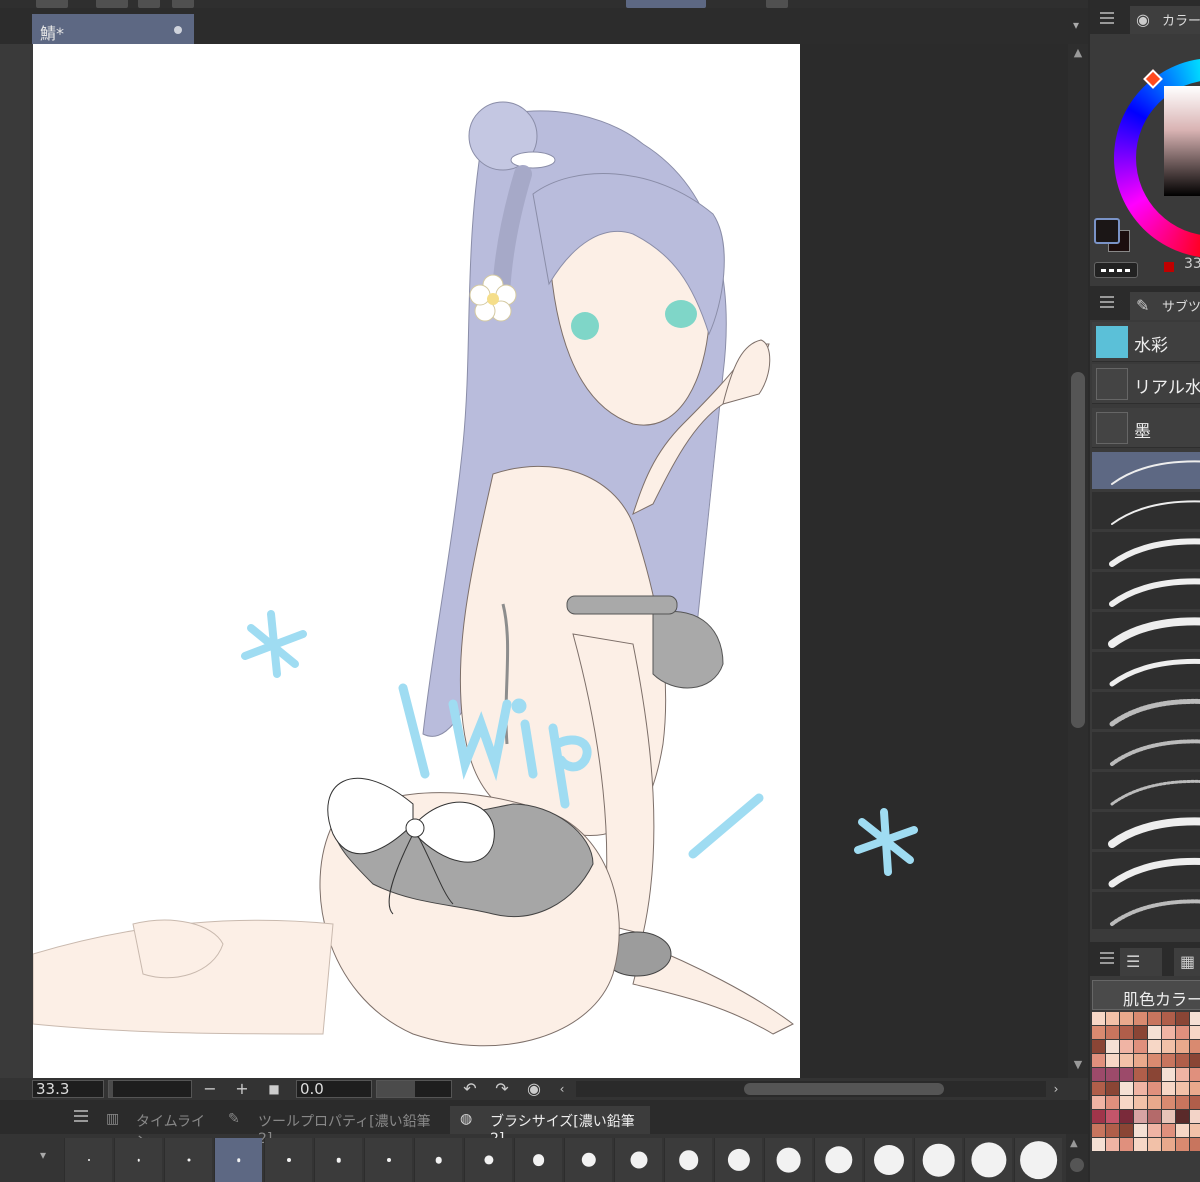 This screenshot has width=1200, height=1182. I want to click on rotation-slider, so click(414, 1089).